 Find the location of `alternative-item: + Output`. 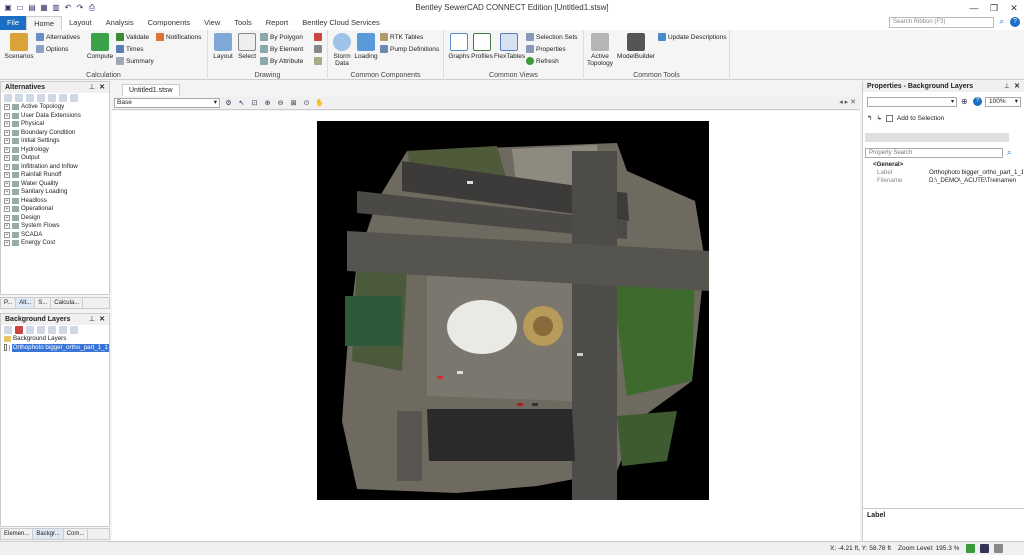

alternative-item: + Output is located at coordinates (55, 158).